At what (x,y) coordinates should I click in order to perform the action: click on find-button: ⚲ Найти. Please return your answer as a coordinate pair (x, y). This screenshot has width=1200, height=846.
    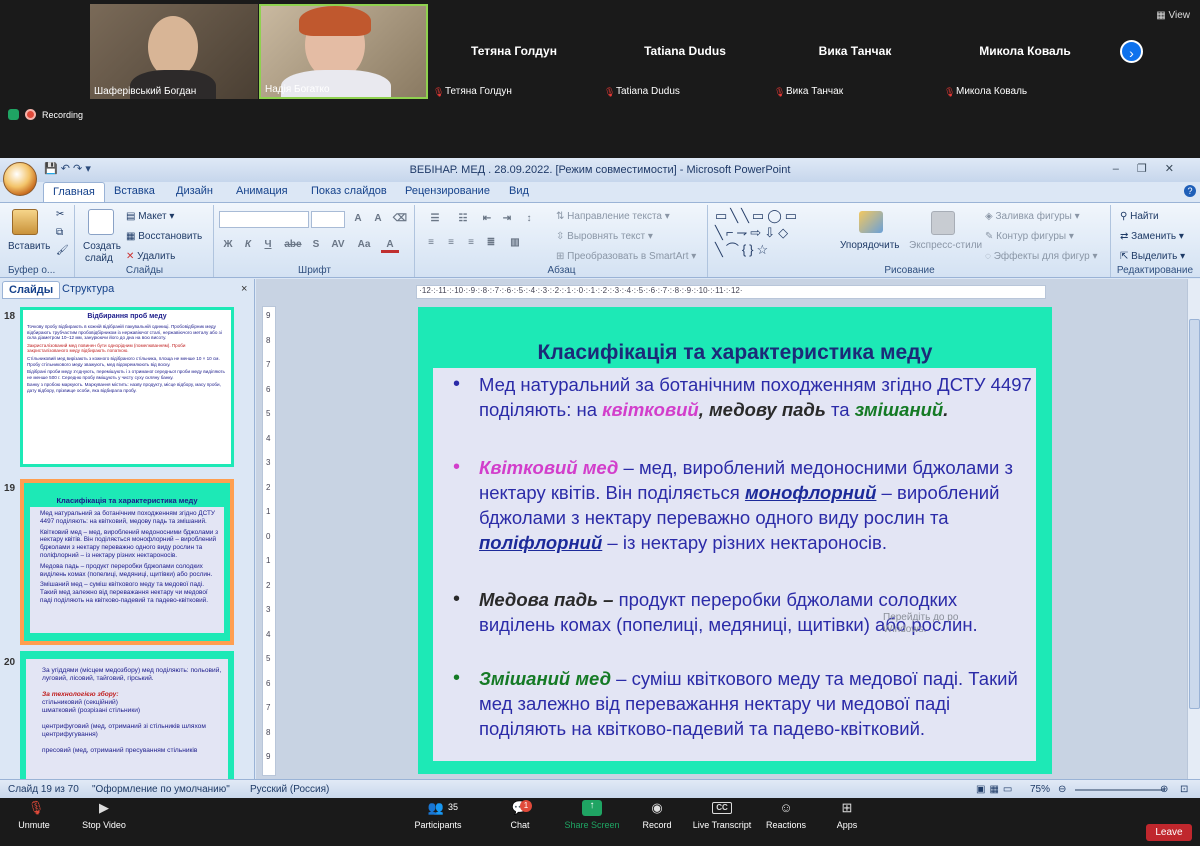
    Looking at the image, I should click on (1139, 216).